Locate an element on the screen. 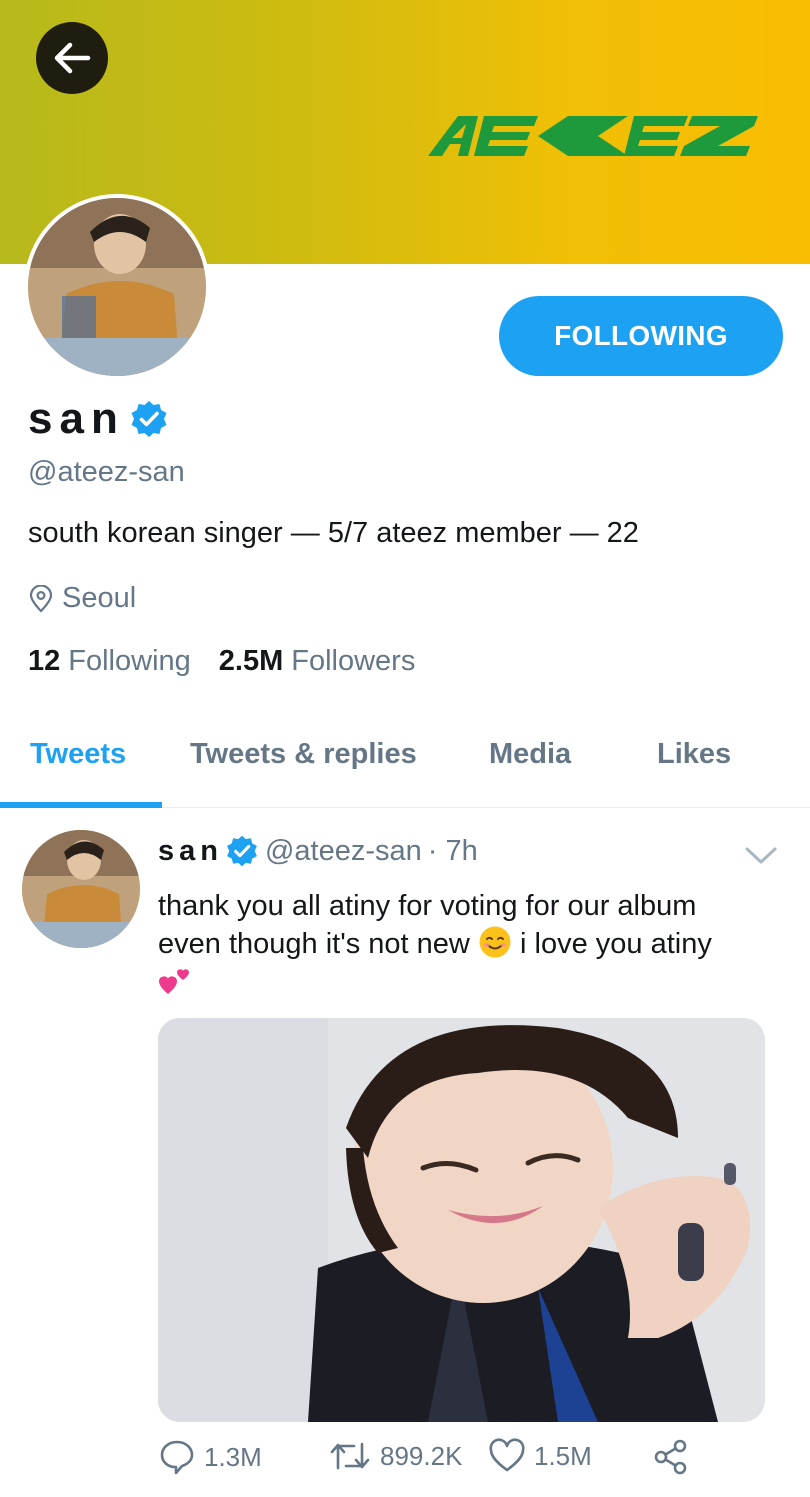  profile-avatar is located at coordinates (117, 287).